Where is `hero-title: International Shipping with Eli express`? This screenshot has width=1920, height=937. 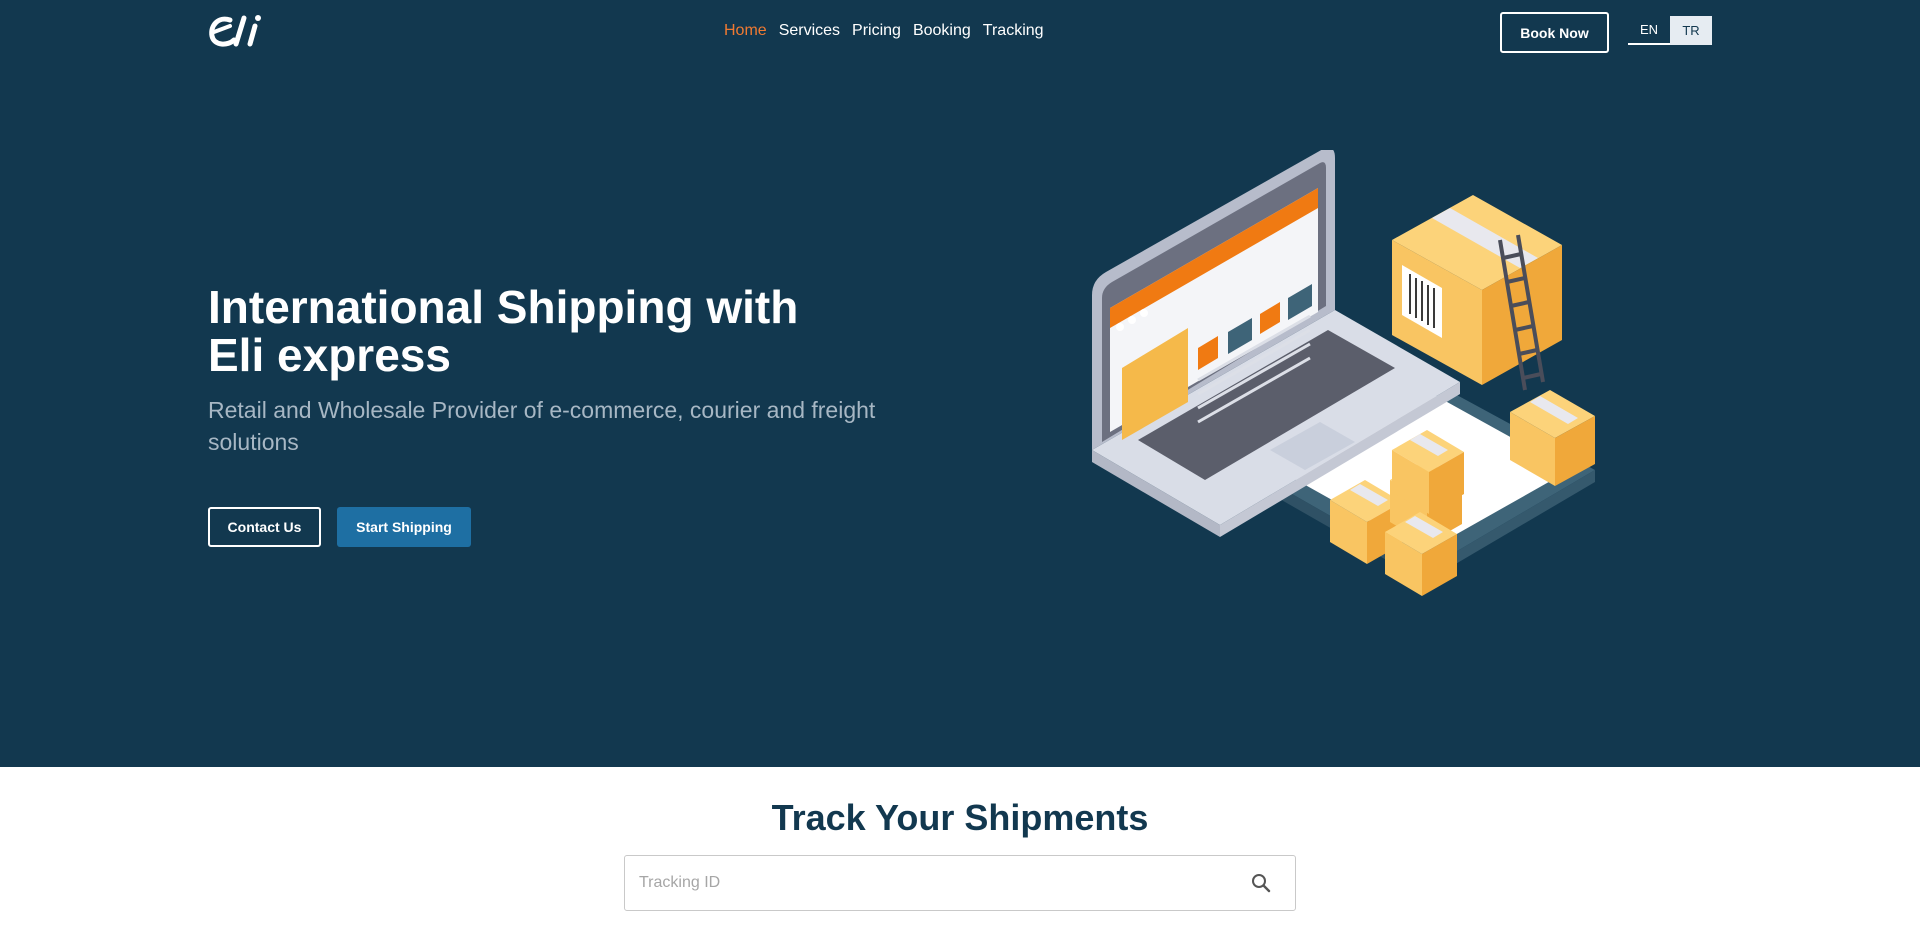 hero-title: International Shipping with Eli express is located at coordinates (558, 331).